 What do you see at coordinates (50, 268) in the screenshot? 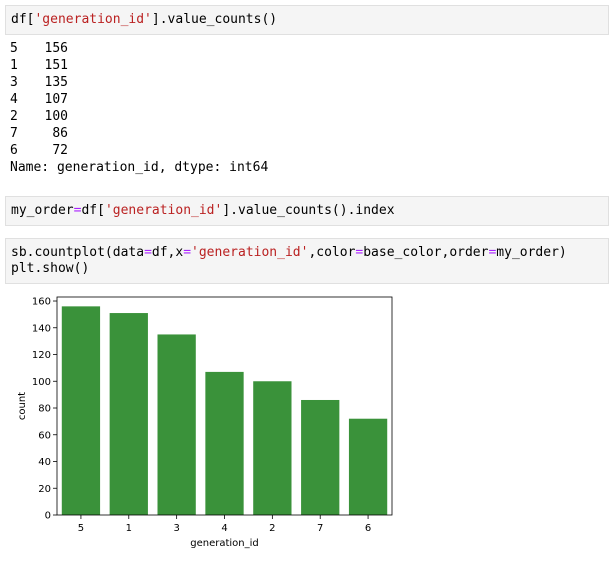
I see `code-token: plt.show()` at bounding box center [50, 268].